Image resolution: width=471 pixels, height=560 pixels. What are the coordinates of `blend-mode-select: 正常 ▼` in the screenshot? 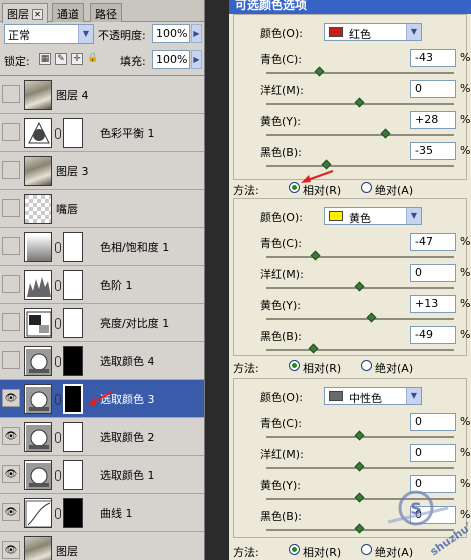 It's located at (49, 34).